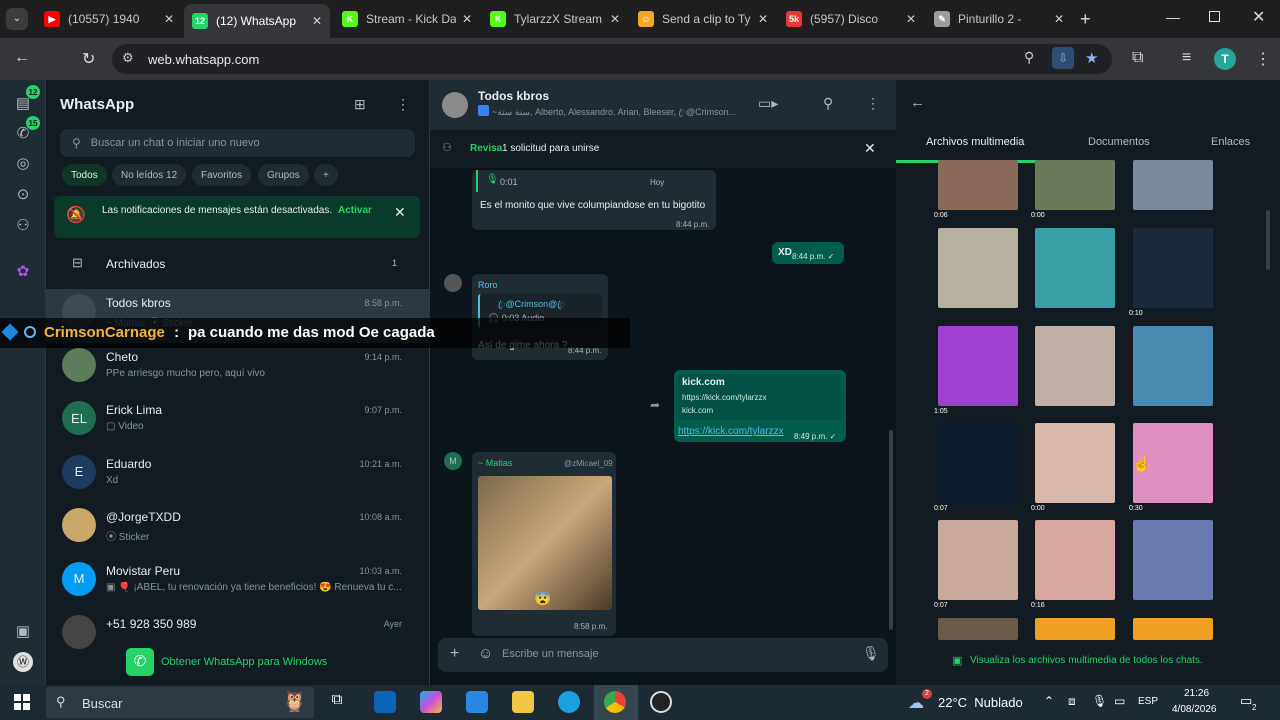  What do you see at coordinates (731, 431) in the screenshot?
I see `message-link: https://kick.com/tylarzzx` at bounding box center [731, 431].